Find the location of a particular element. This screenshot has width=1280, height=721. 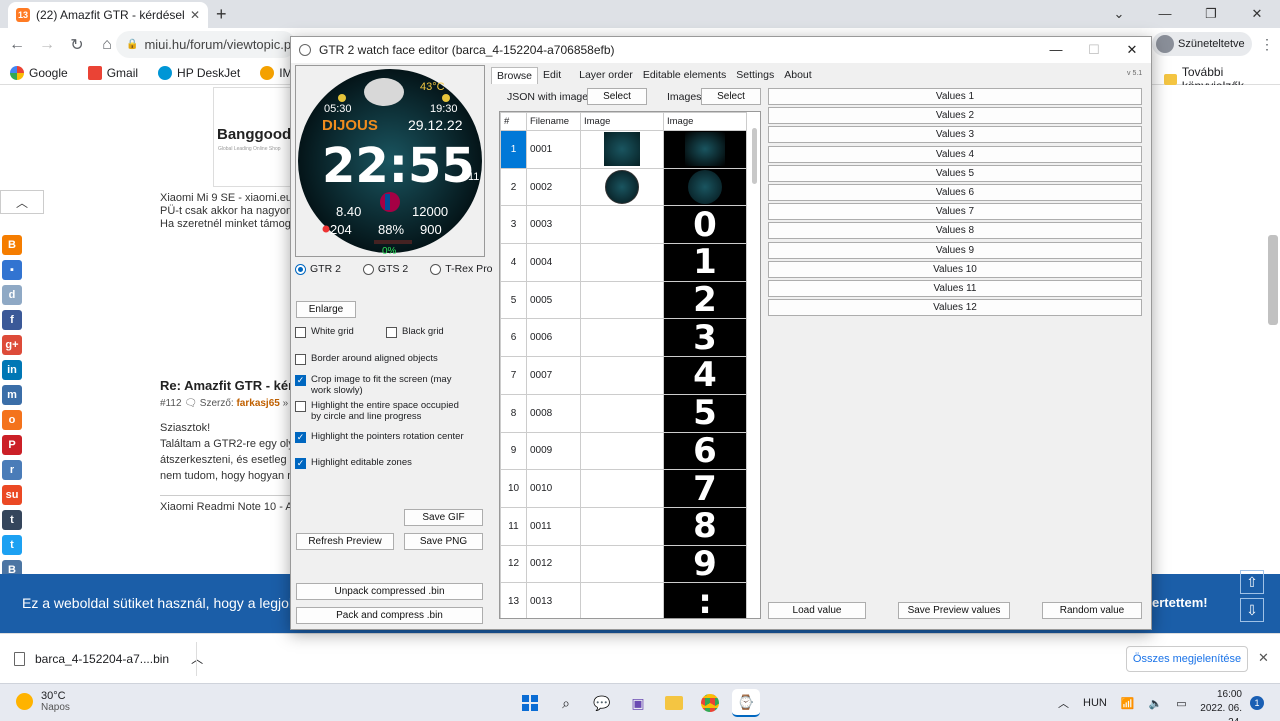

table-row: 7 0007 4 is located at coordinates (623, 375).